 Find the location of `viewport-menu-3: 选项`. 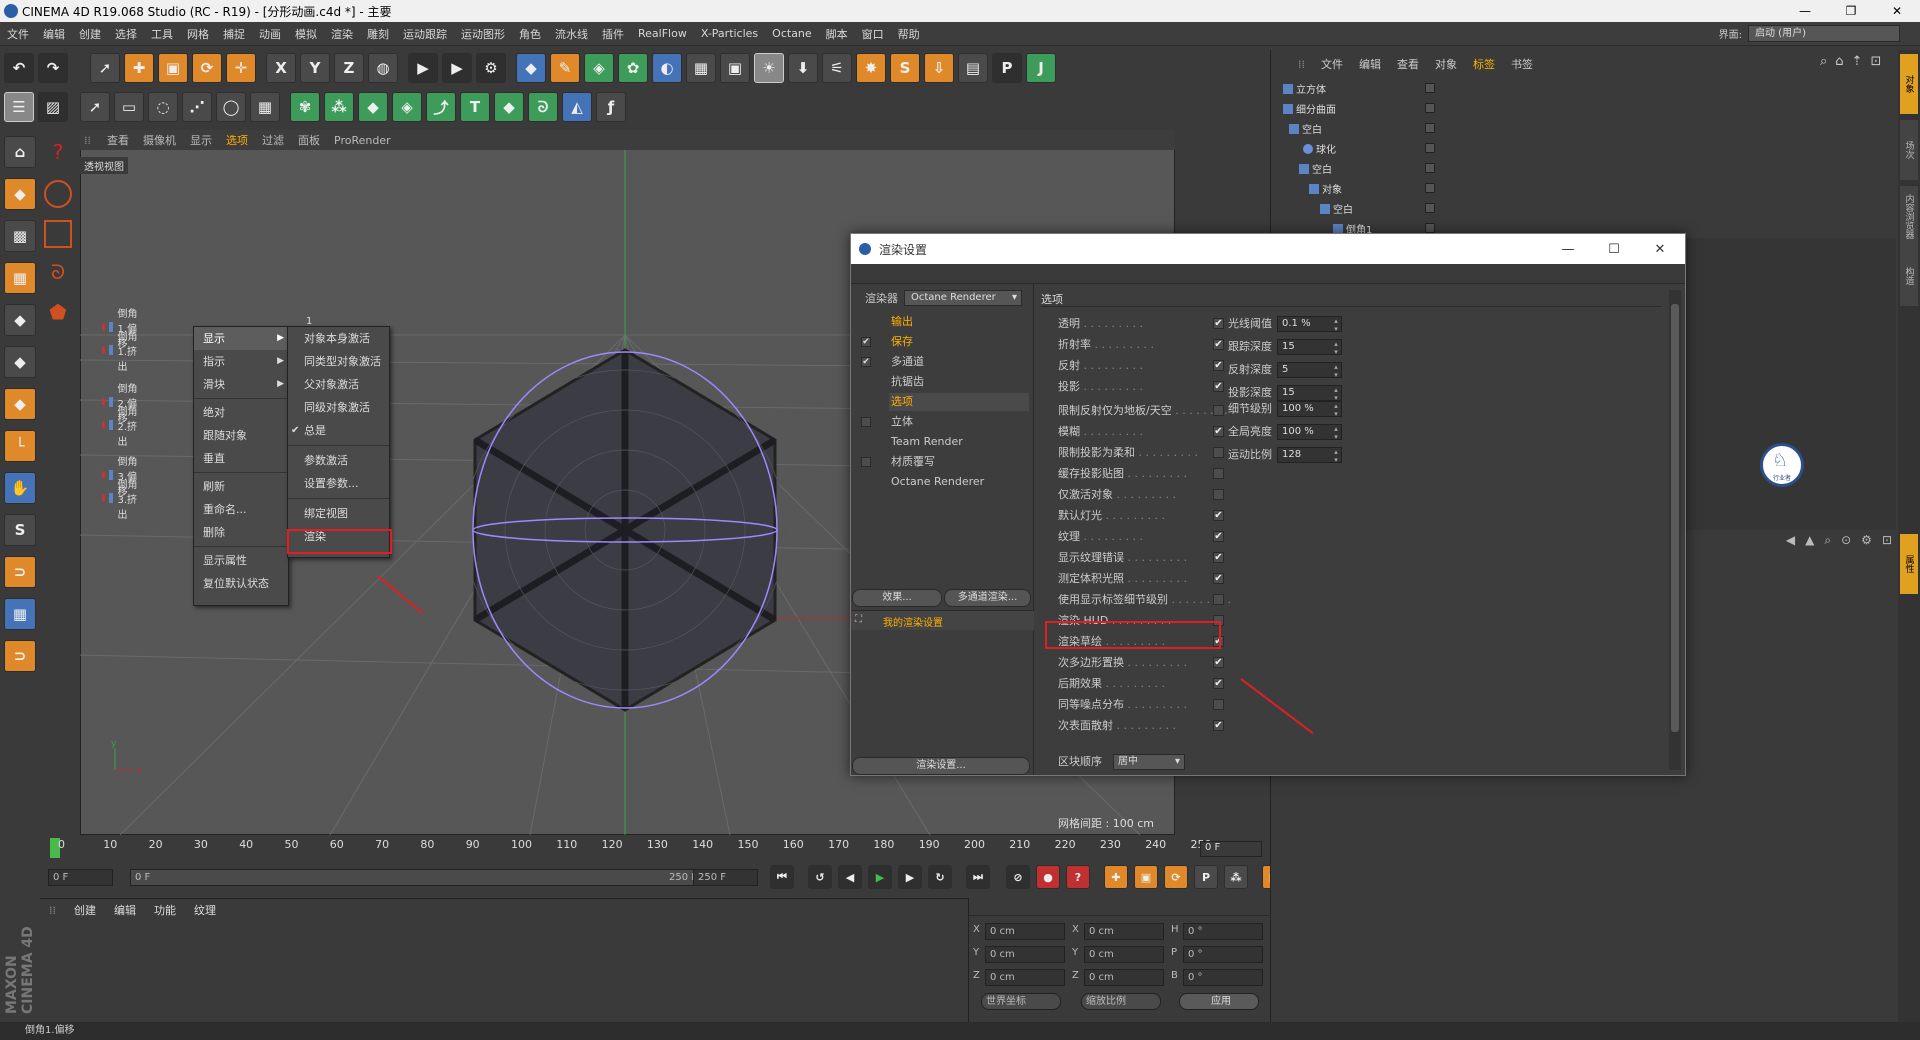

viewport-menu-3: 选项 is located at coordinates (237, 140).